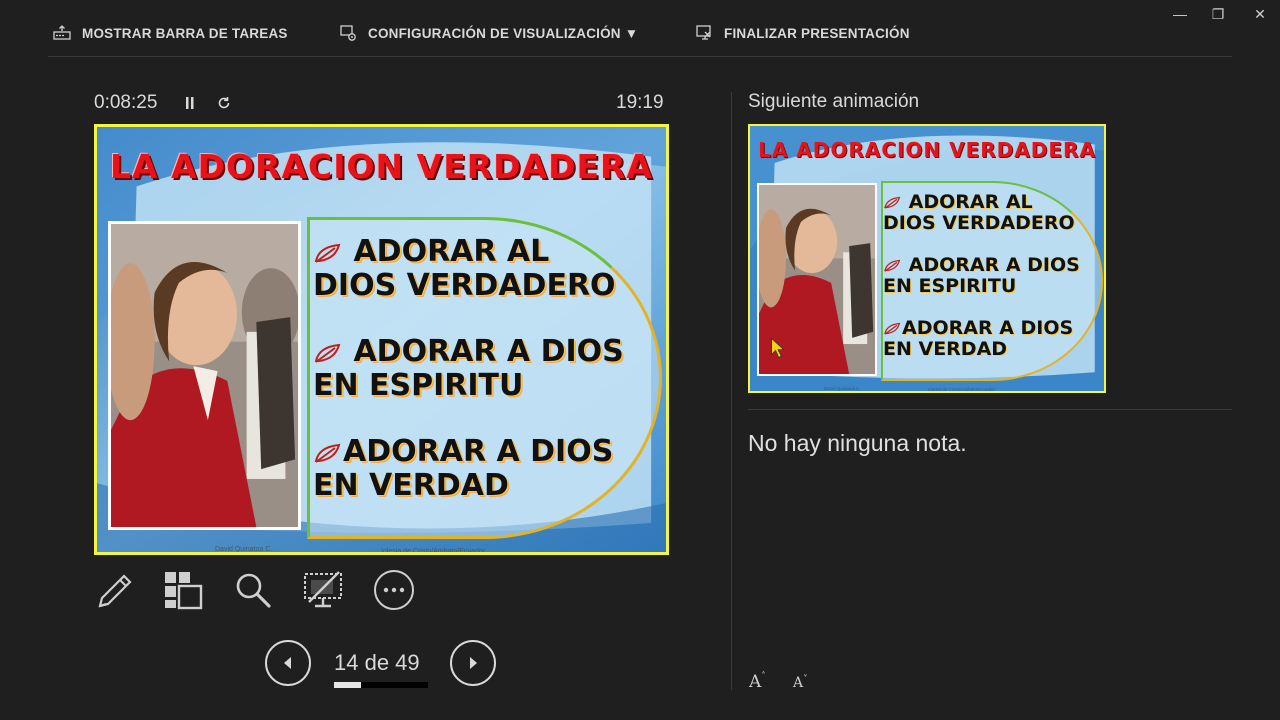 This screenshot has height=720, width=1280. I want to click on increase-font-button: A˄, so click(757, 682).